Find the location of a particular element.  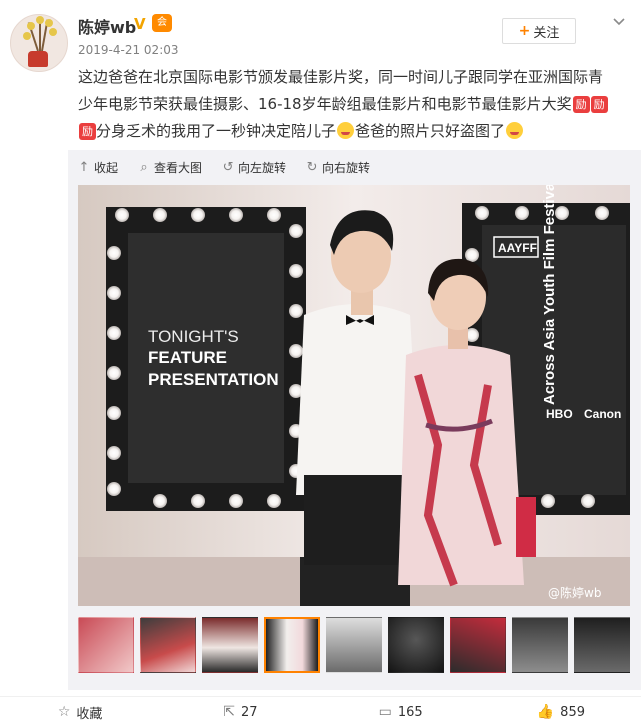

post-timestamp: 2019-4-21 02:03 is located at coordinates (128, 50).